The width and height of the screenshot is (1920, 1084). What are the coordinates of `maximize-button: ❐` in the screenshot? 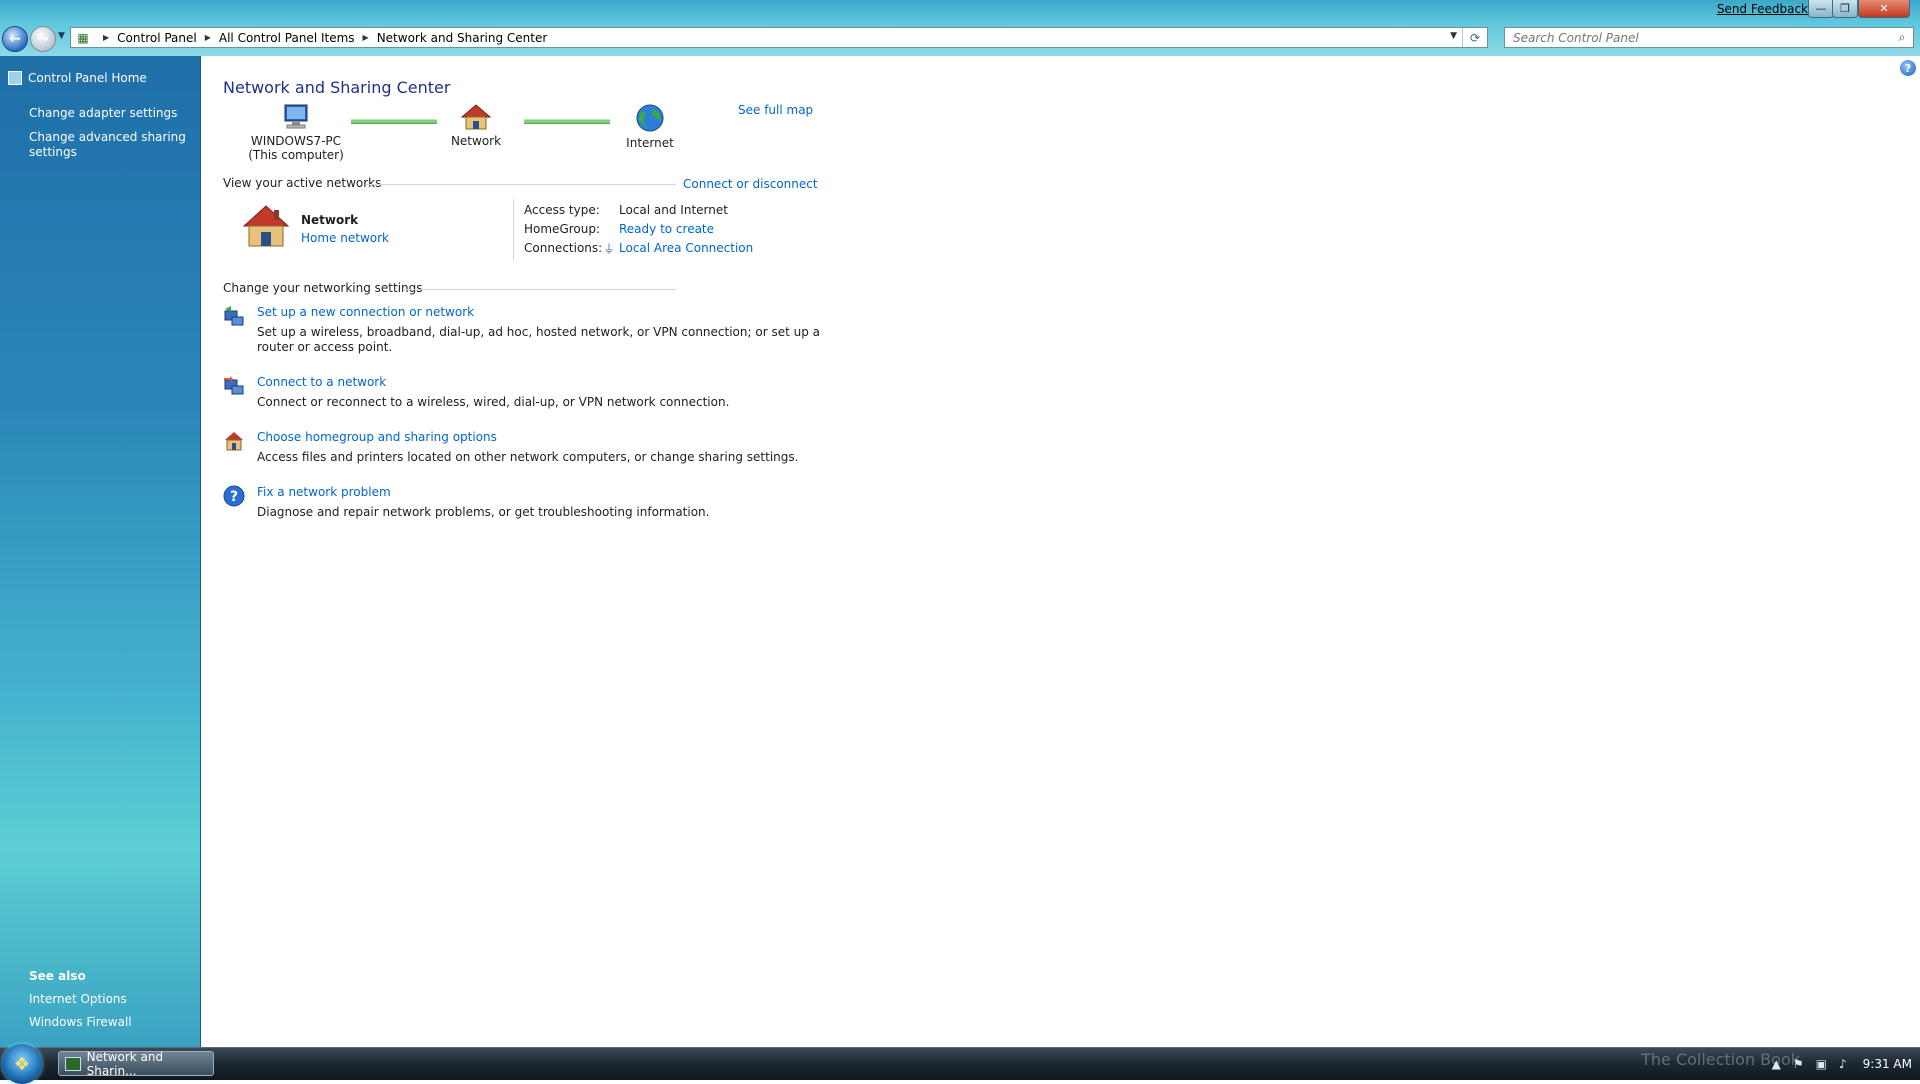 It's located at (1845, 9).